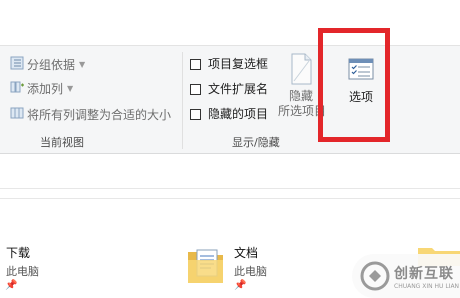 The height and width of the screenshot is (298, 460). What do you see at coordinates (206, 267) in the screenshot?
I see `documents-folder-icon` at bounding box center [206, 267].